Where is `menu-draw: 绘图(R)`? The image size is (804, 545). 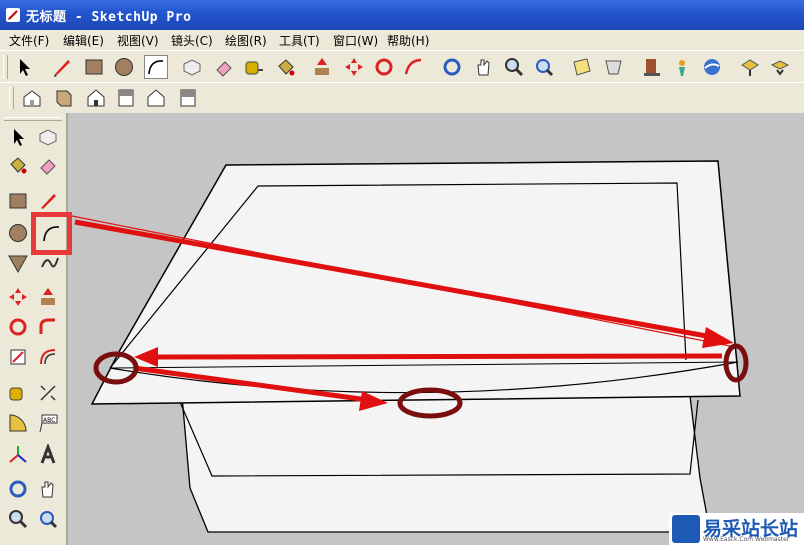 menu-draw: 绘图(R) is located at coordinates (246, 40).